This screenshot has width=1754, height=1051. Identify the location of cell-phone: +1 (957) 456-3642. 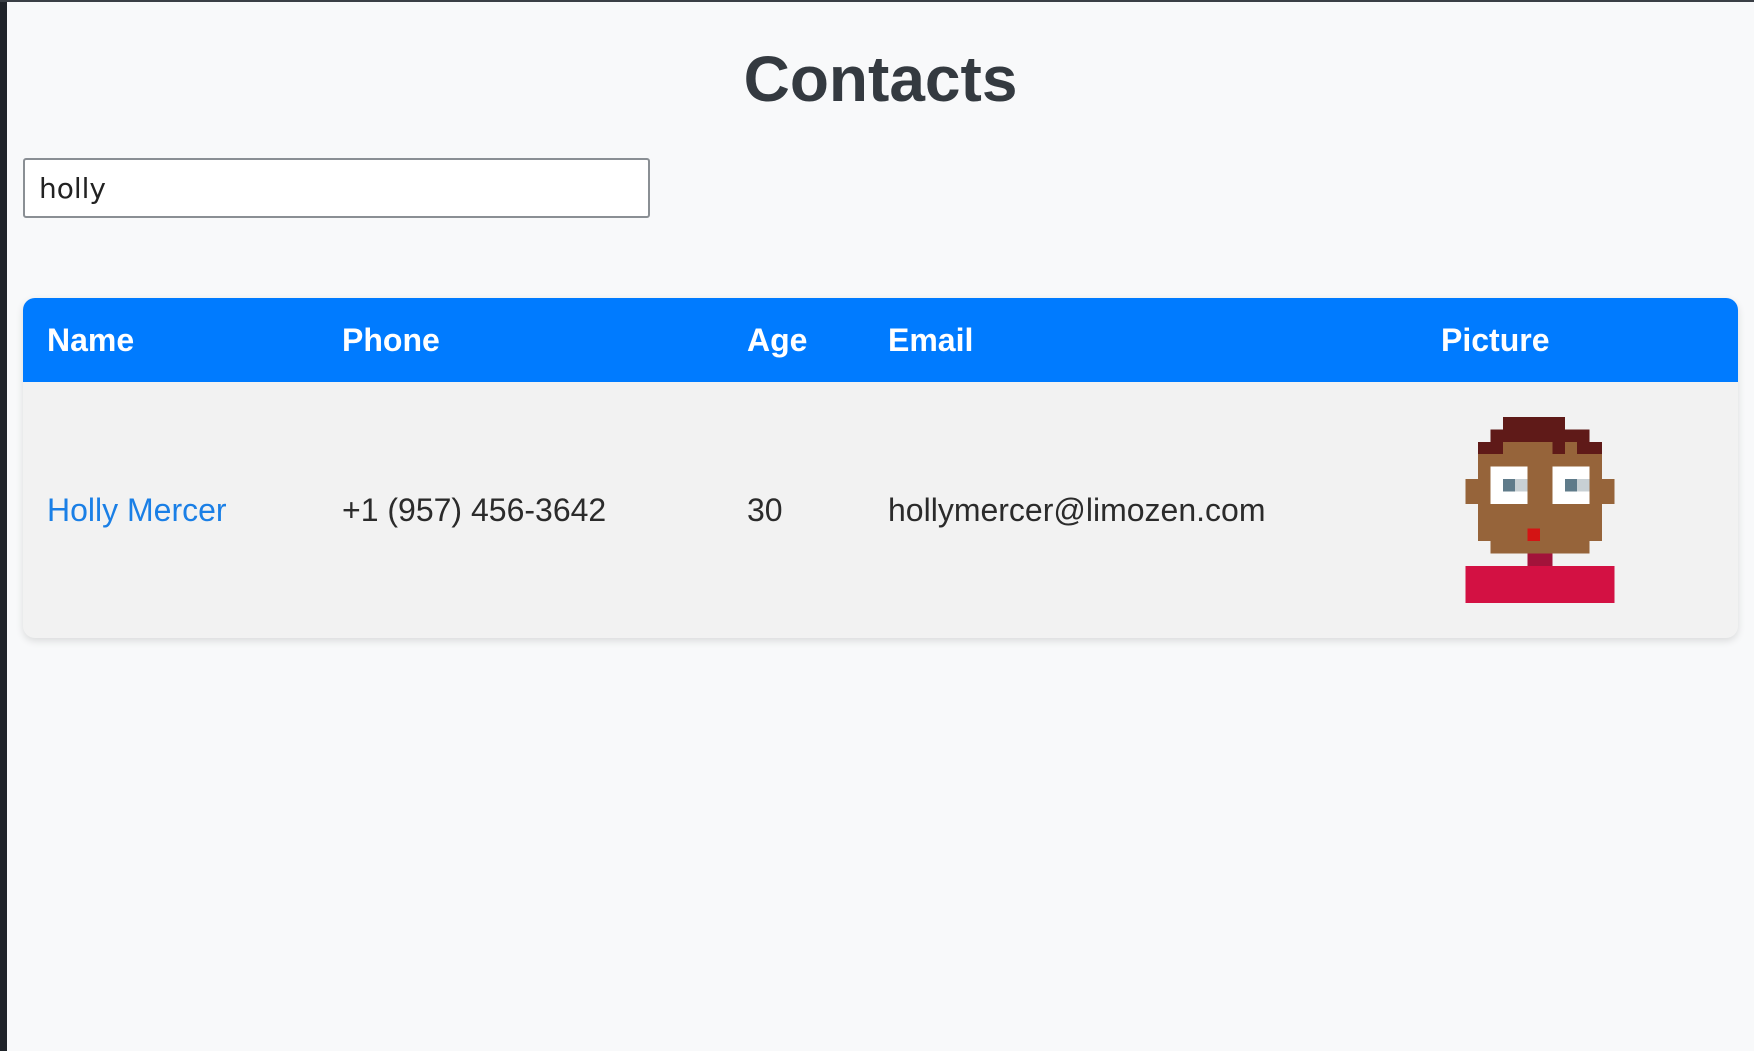
(474, 509).